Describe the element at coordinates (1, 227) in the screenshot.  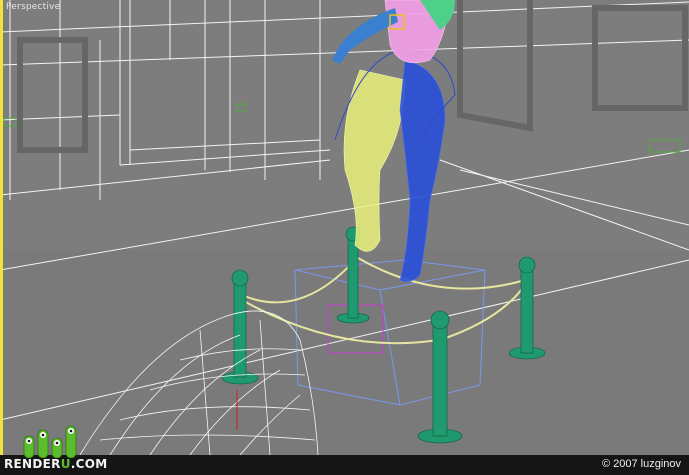
I see `active-viewport-border` at that location.